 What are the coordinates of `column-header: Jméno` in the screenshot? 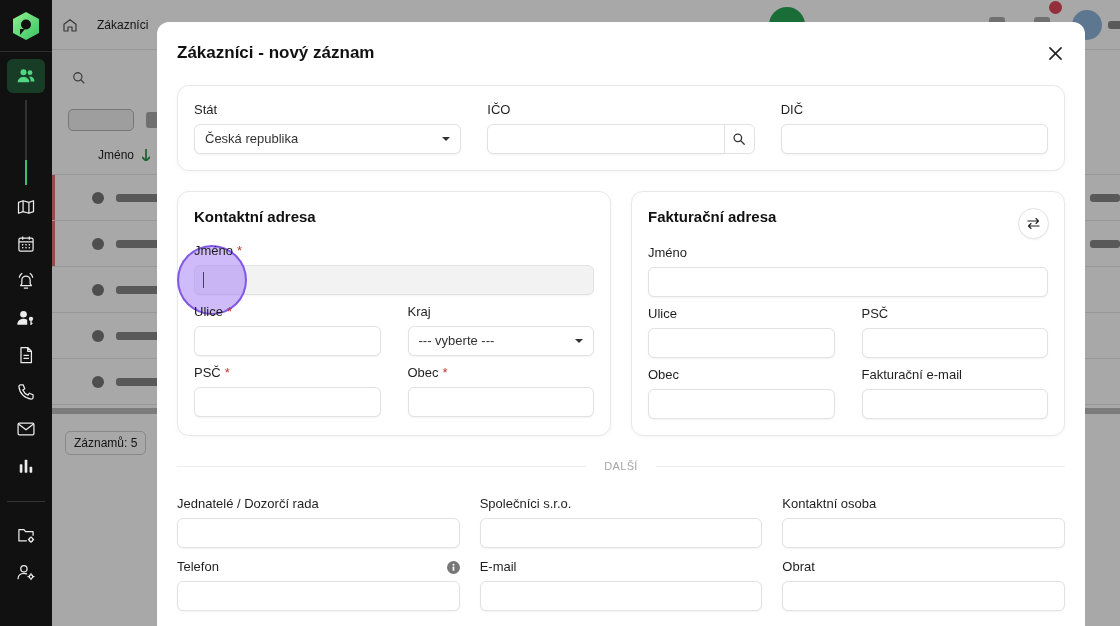 It's located at (116, 154).